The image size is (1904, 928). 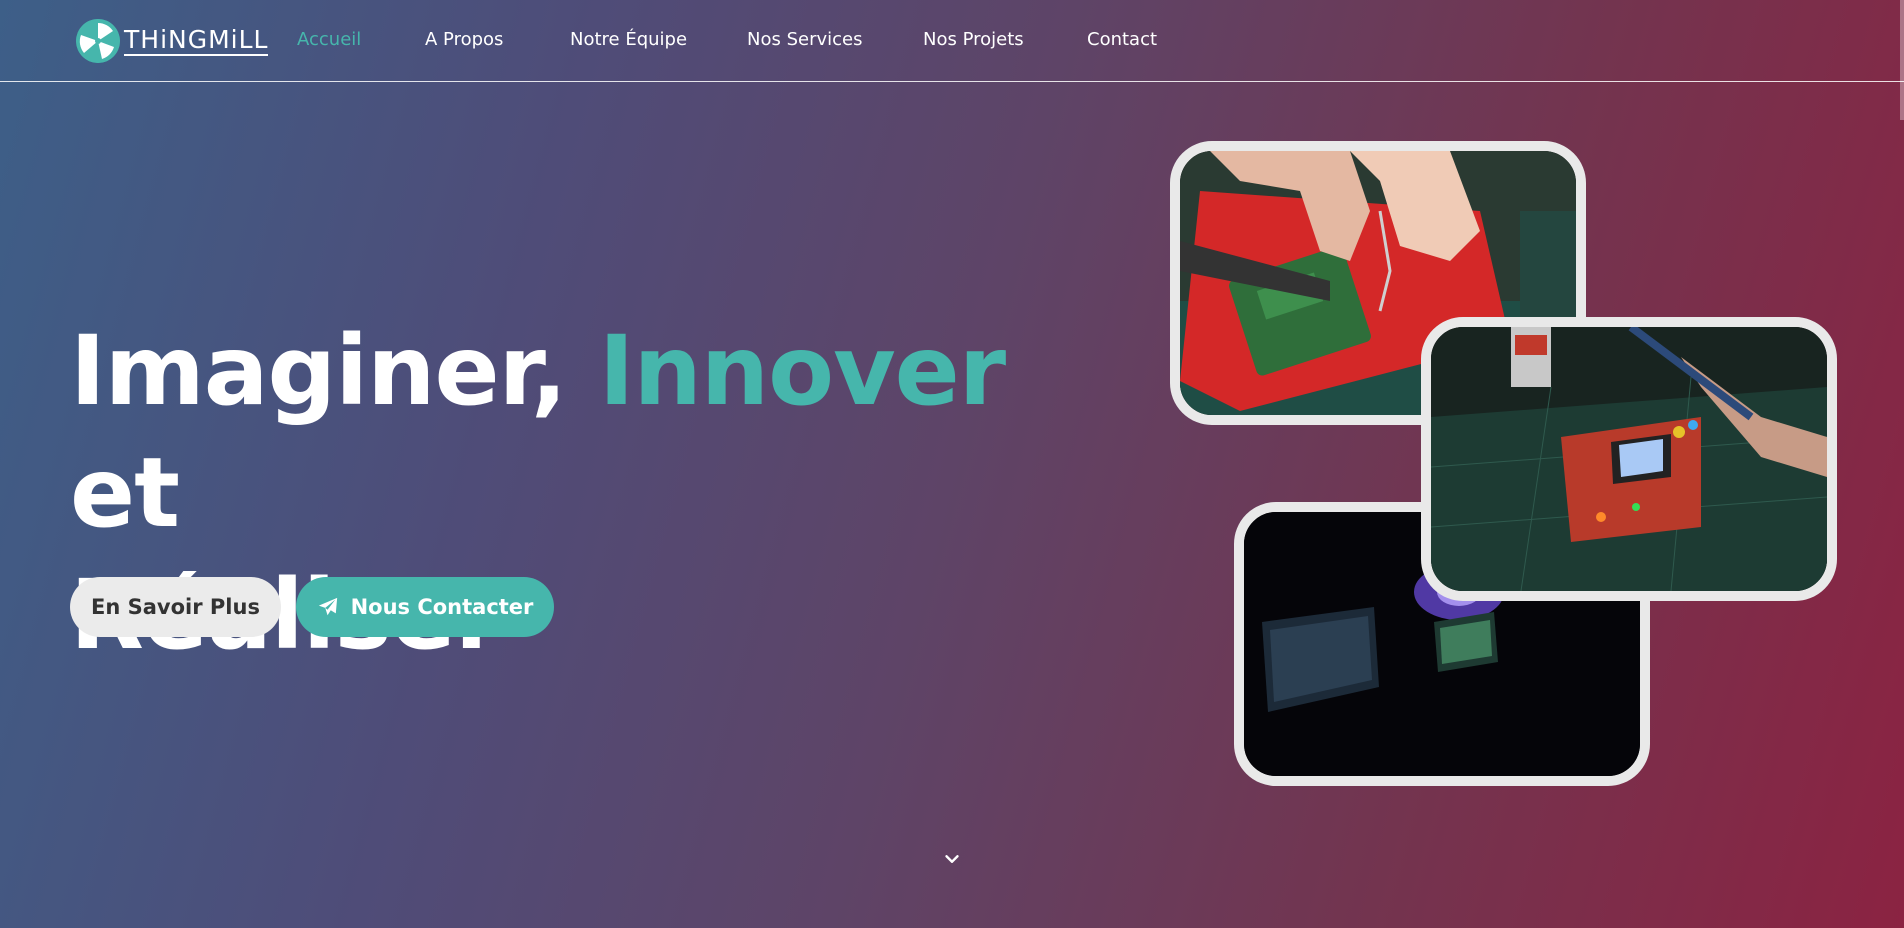 I want to click on chevron-down-icon, so click(x=952, y=859).